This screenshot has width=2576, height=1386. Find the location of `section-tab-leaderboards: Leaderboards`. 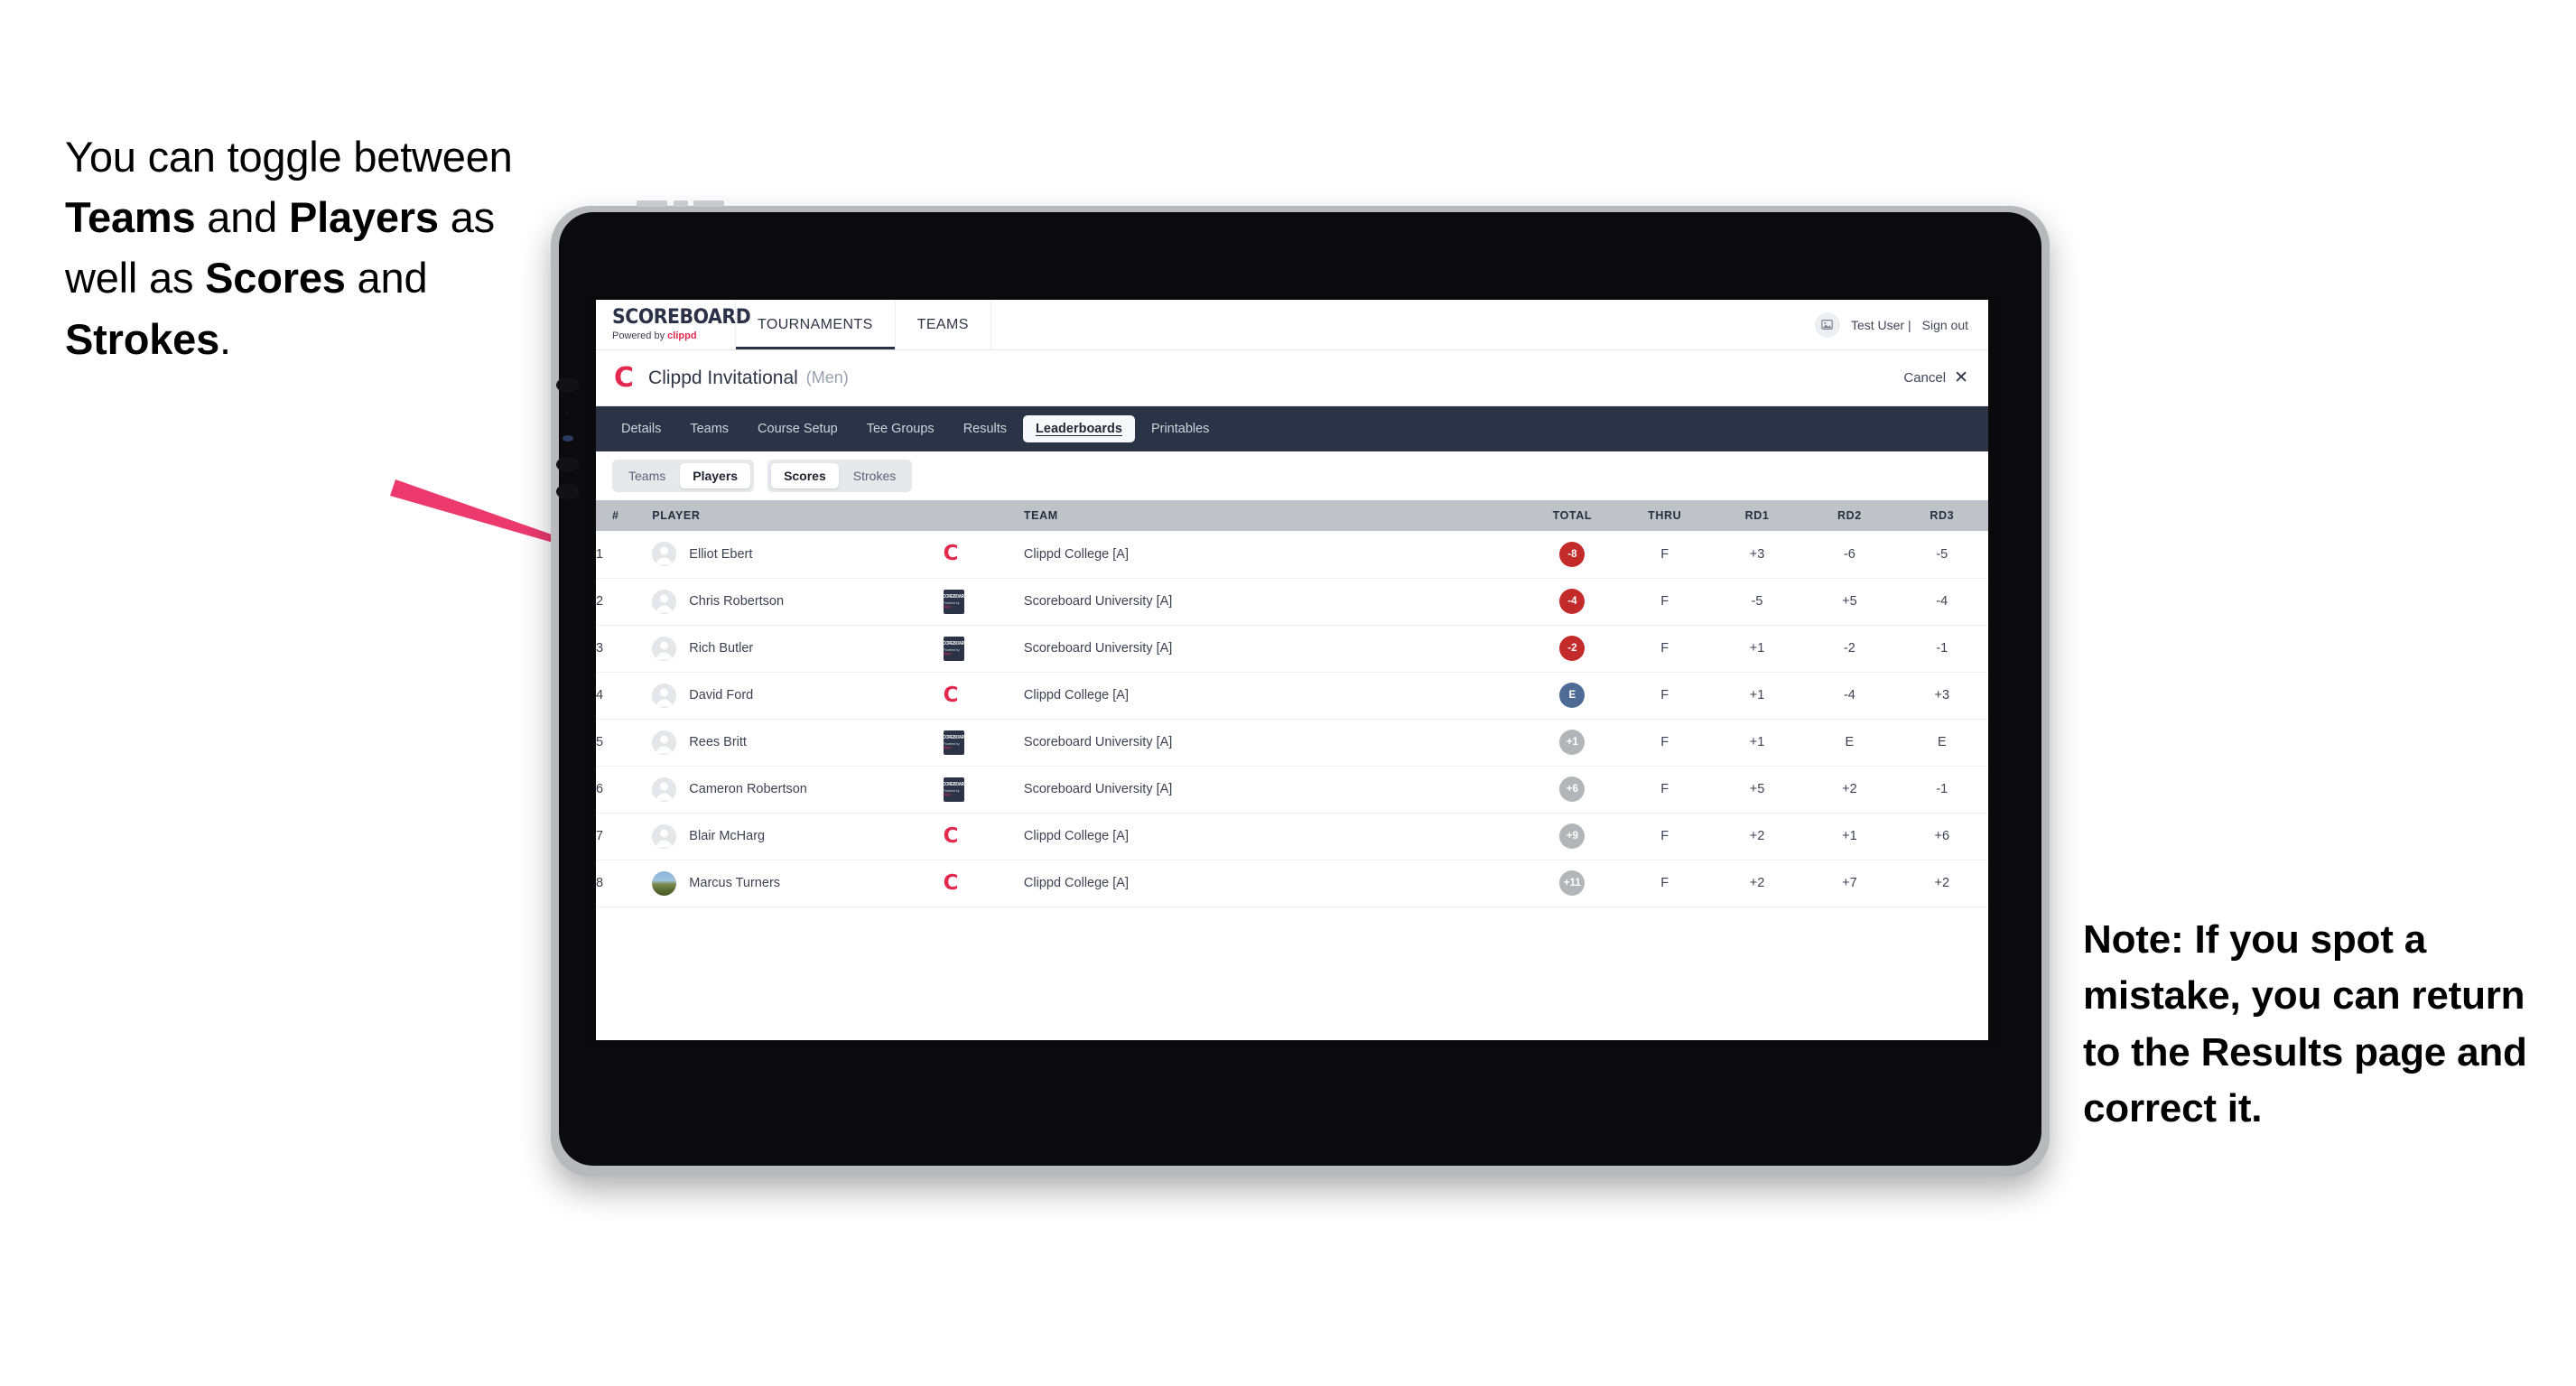

section-tab-leaderboards: Leaderboards is located at coordinates (1079, 428).